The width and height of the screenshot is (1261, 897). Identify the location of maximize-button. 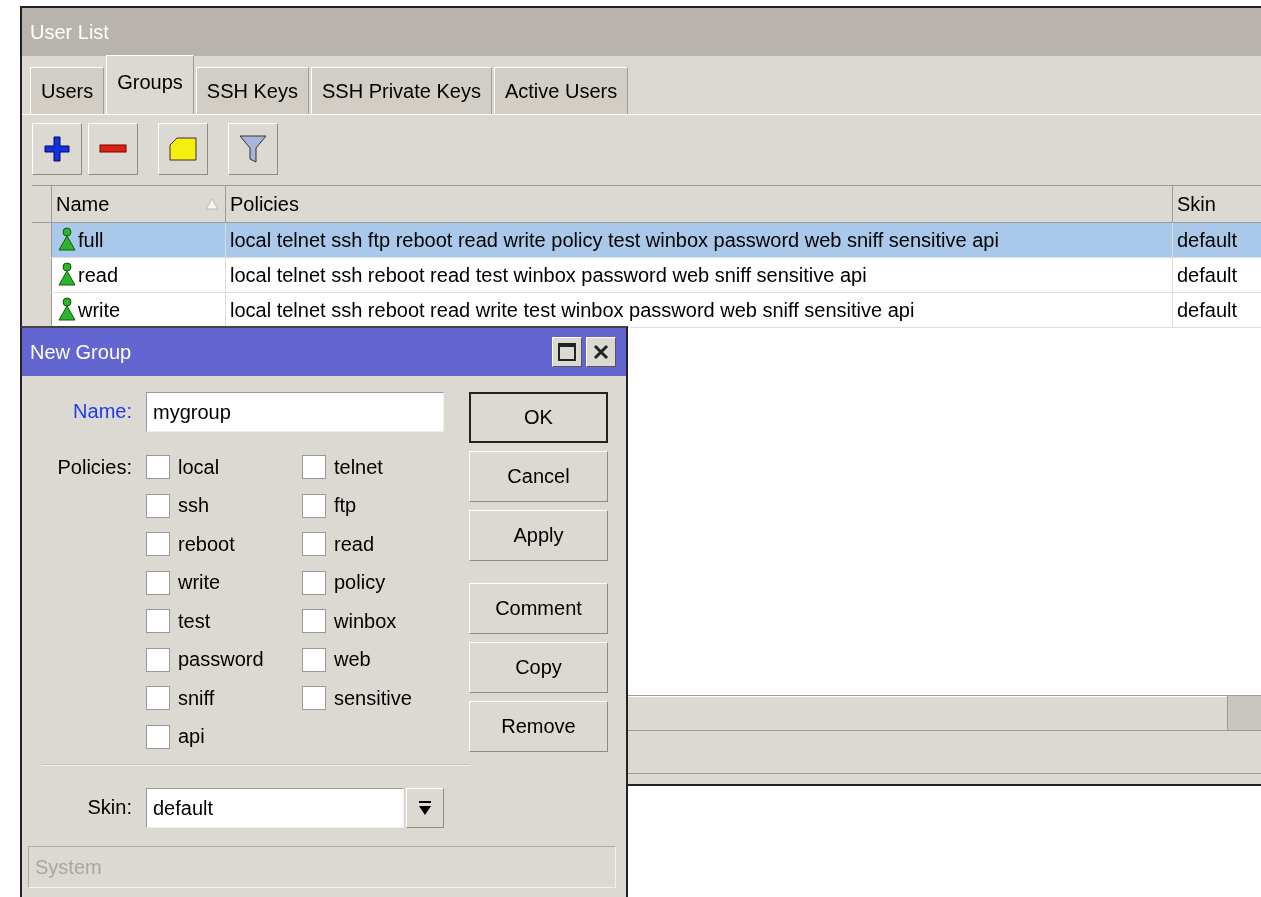
(567, 352).